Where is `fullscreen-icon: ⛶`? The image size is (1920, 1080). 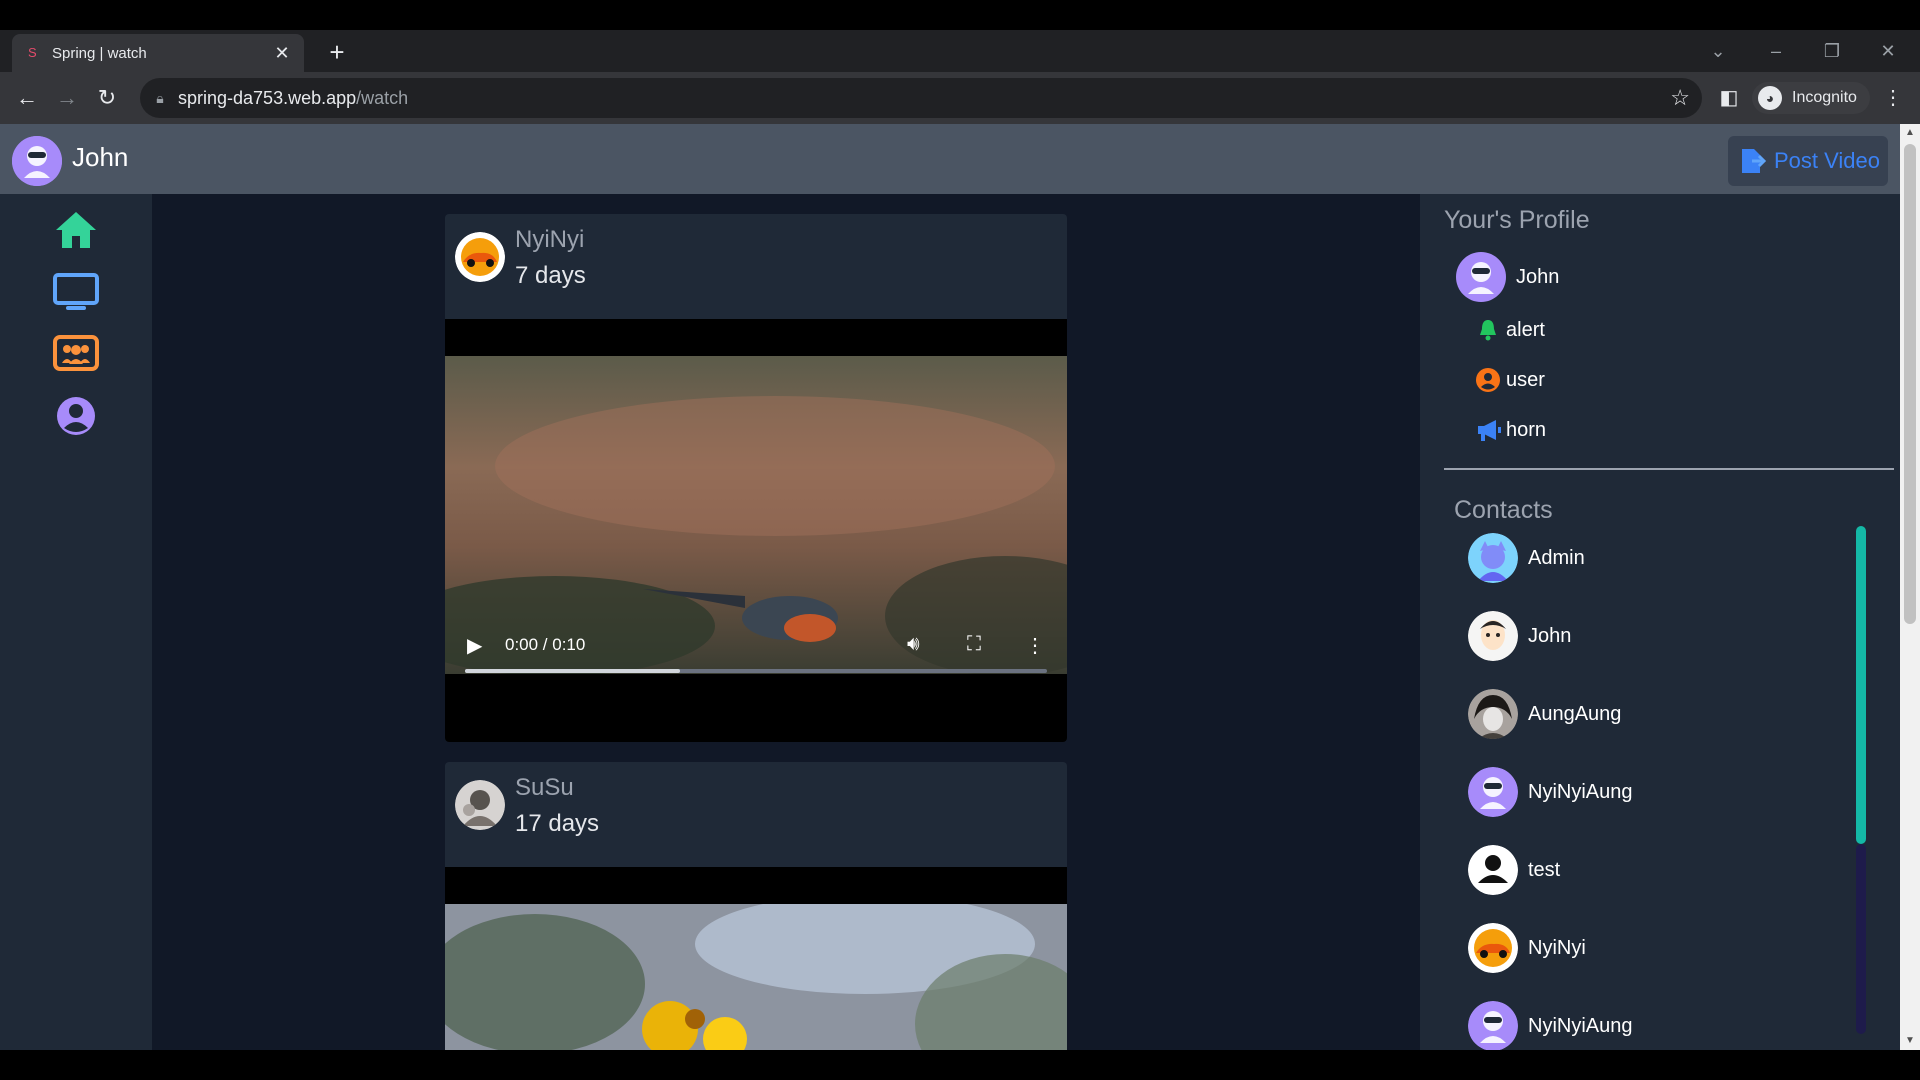 fullscreen-icon: ⛶ is located at coordinates (974, 644).